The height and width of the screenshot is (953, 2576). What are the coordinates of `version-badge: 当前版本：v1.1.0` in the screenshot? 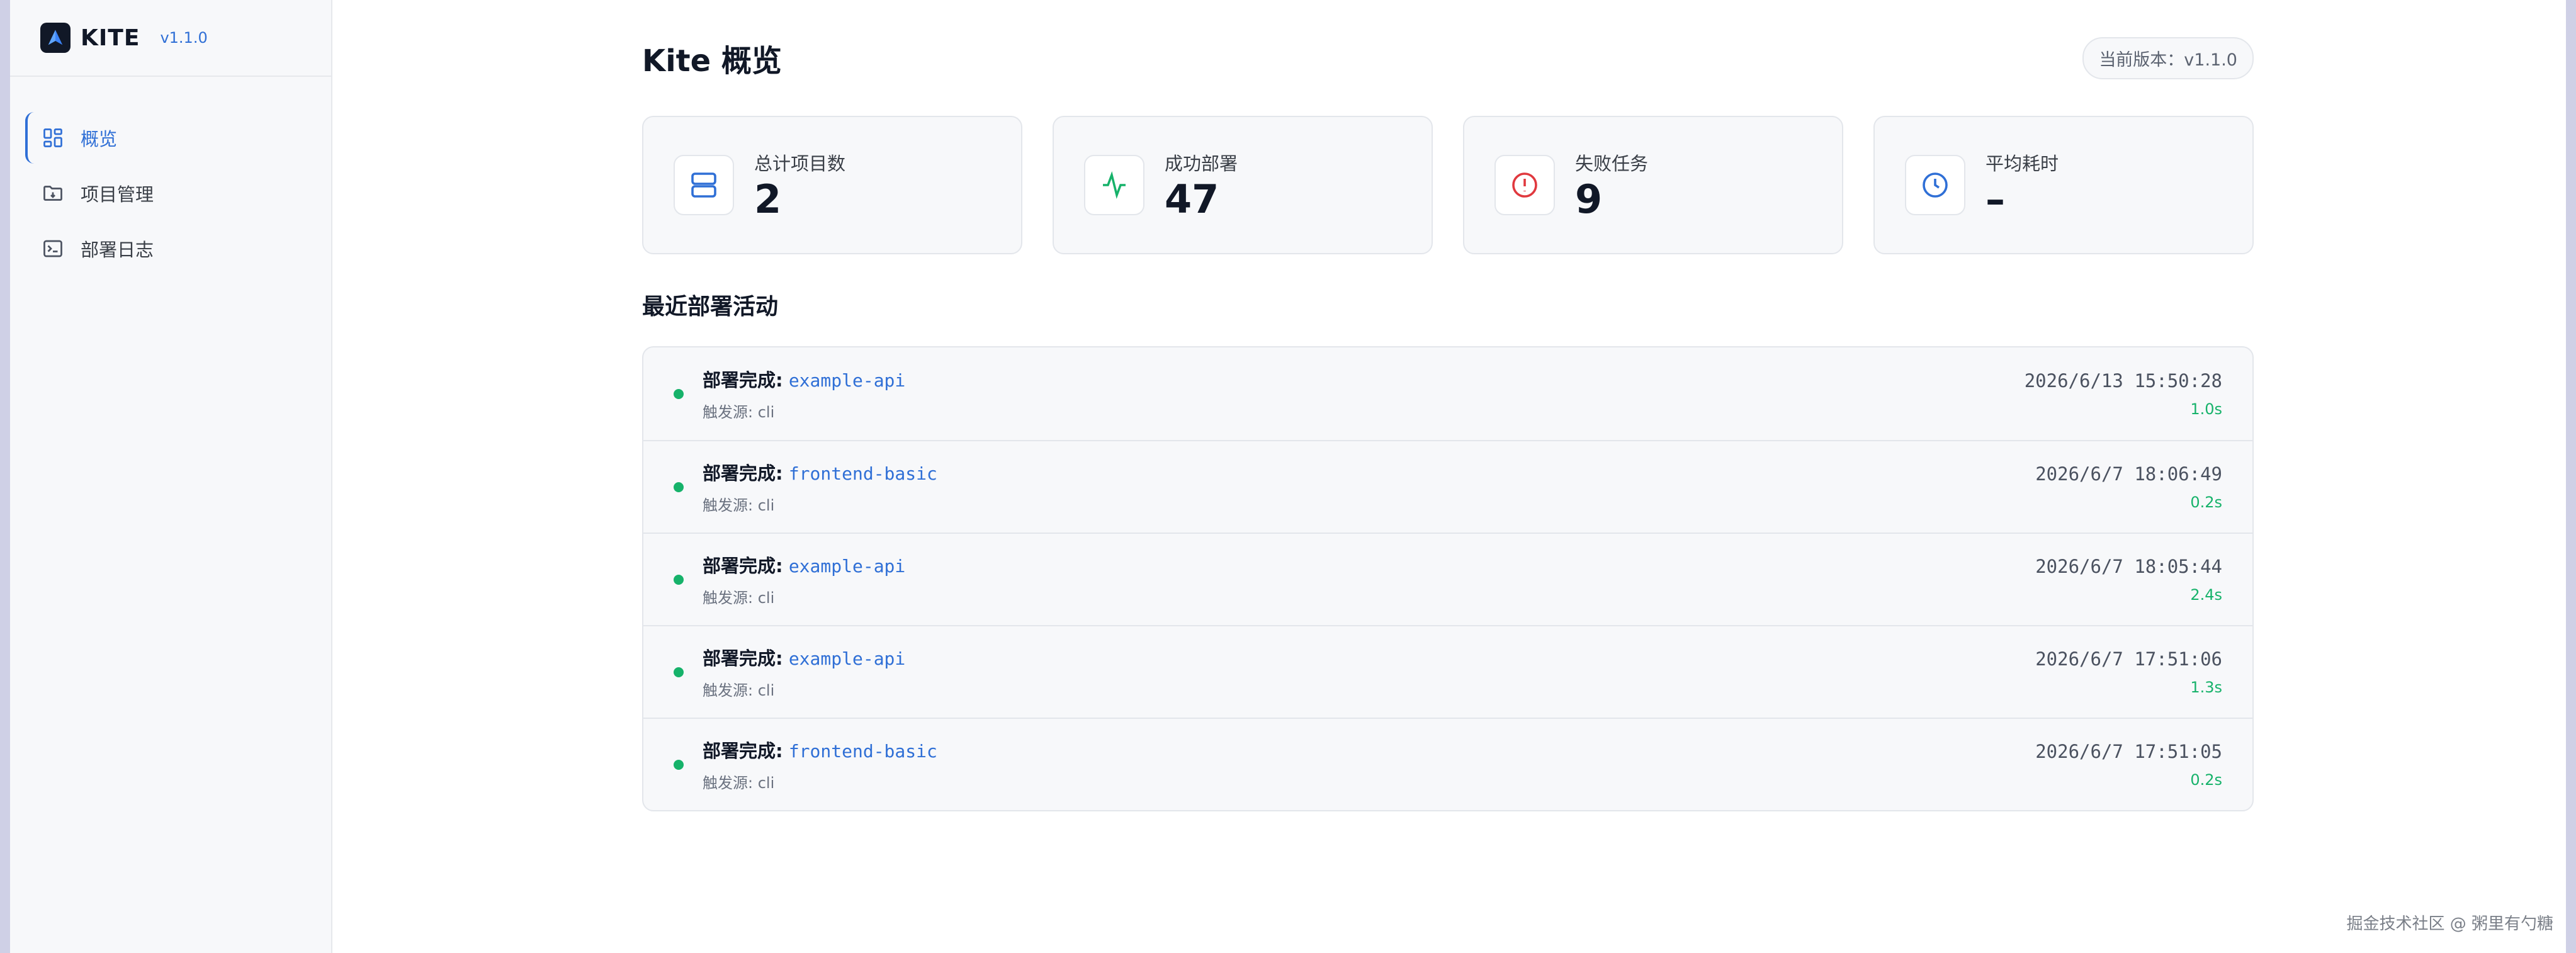 It's located at (2168, 58).